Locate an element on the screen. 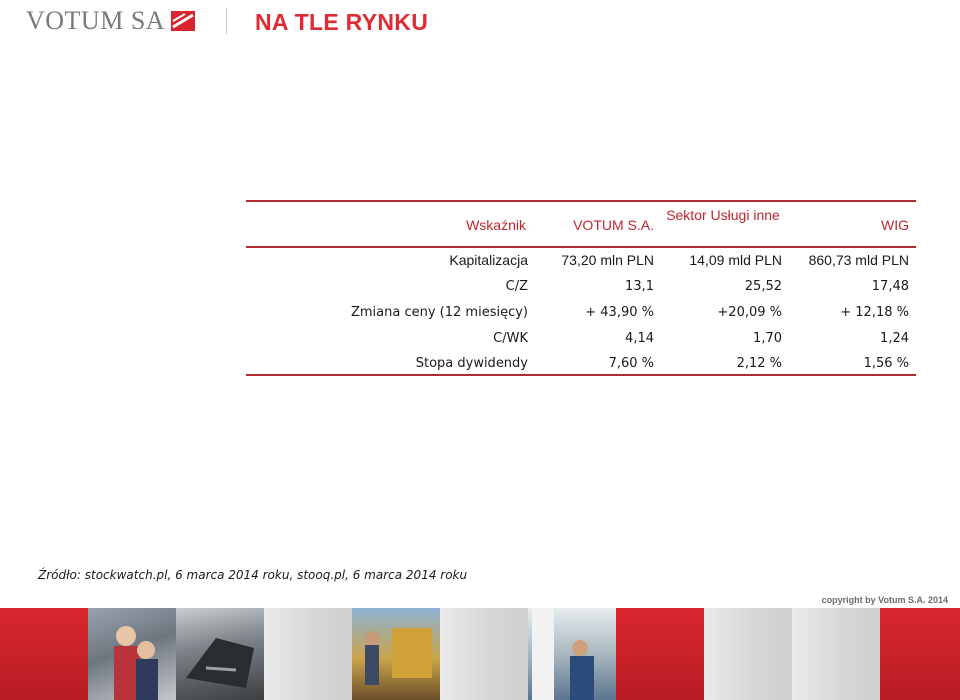 The height and width of the screenshot is (700, 960). photo-agriculture is located at coordinates (396, 654).